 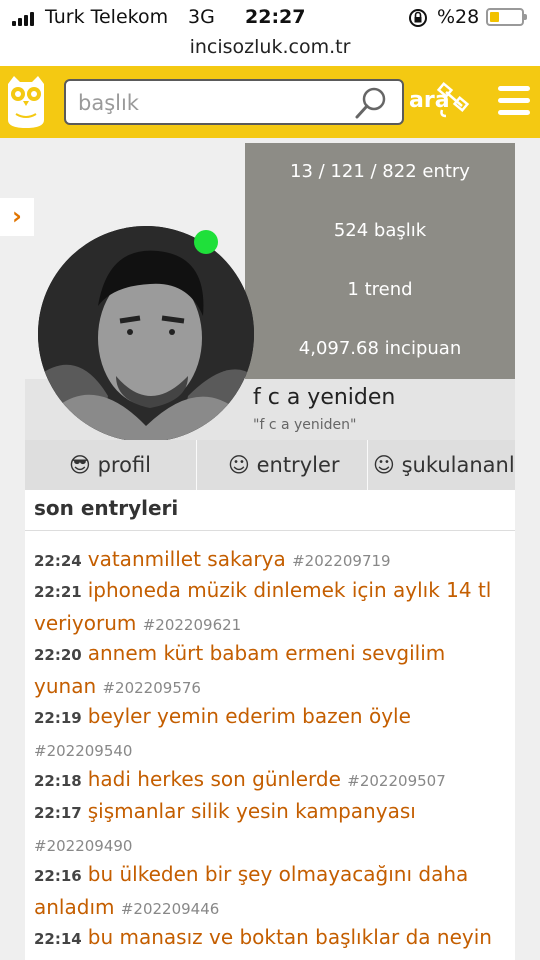 What do you see at coordinates (380, 289) in the screenshot?
I see `trend-count-stat: 1 trend` at bounding box center [380, 289].